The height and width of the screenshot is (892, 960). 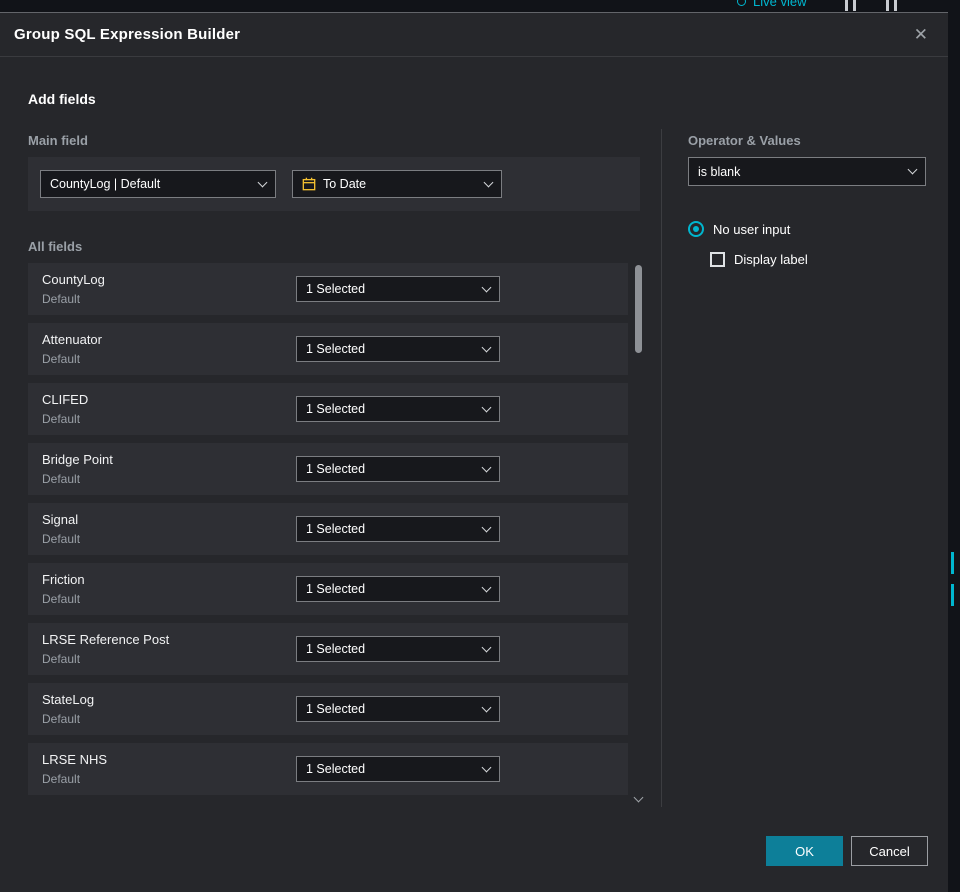 I want to click on field-name: Signal, so click(x=60, y=519).